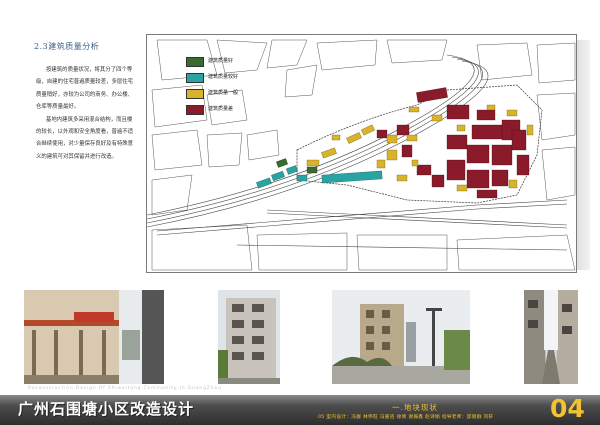 The image size is (600, 425). I want to click on legend-swatch-good, so click(195, 62).